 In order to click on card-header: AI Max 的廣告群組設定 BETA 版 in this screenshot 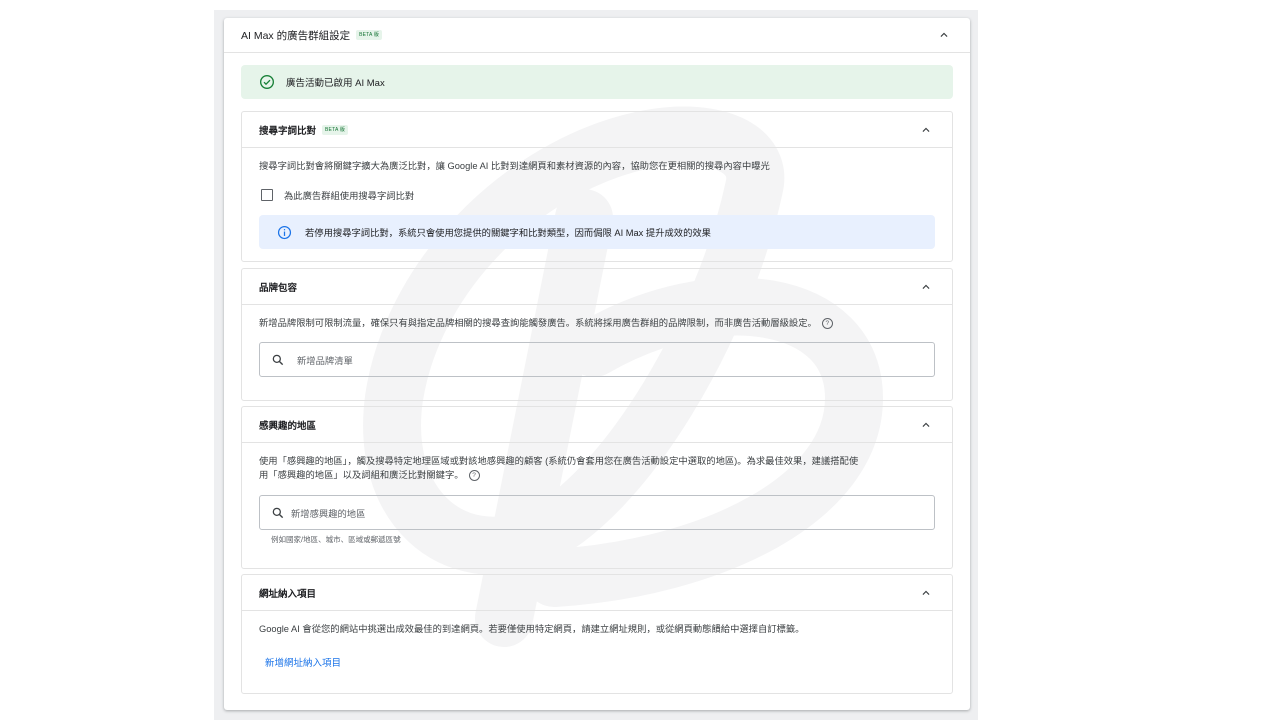, I will do `click(597, 35)`.